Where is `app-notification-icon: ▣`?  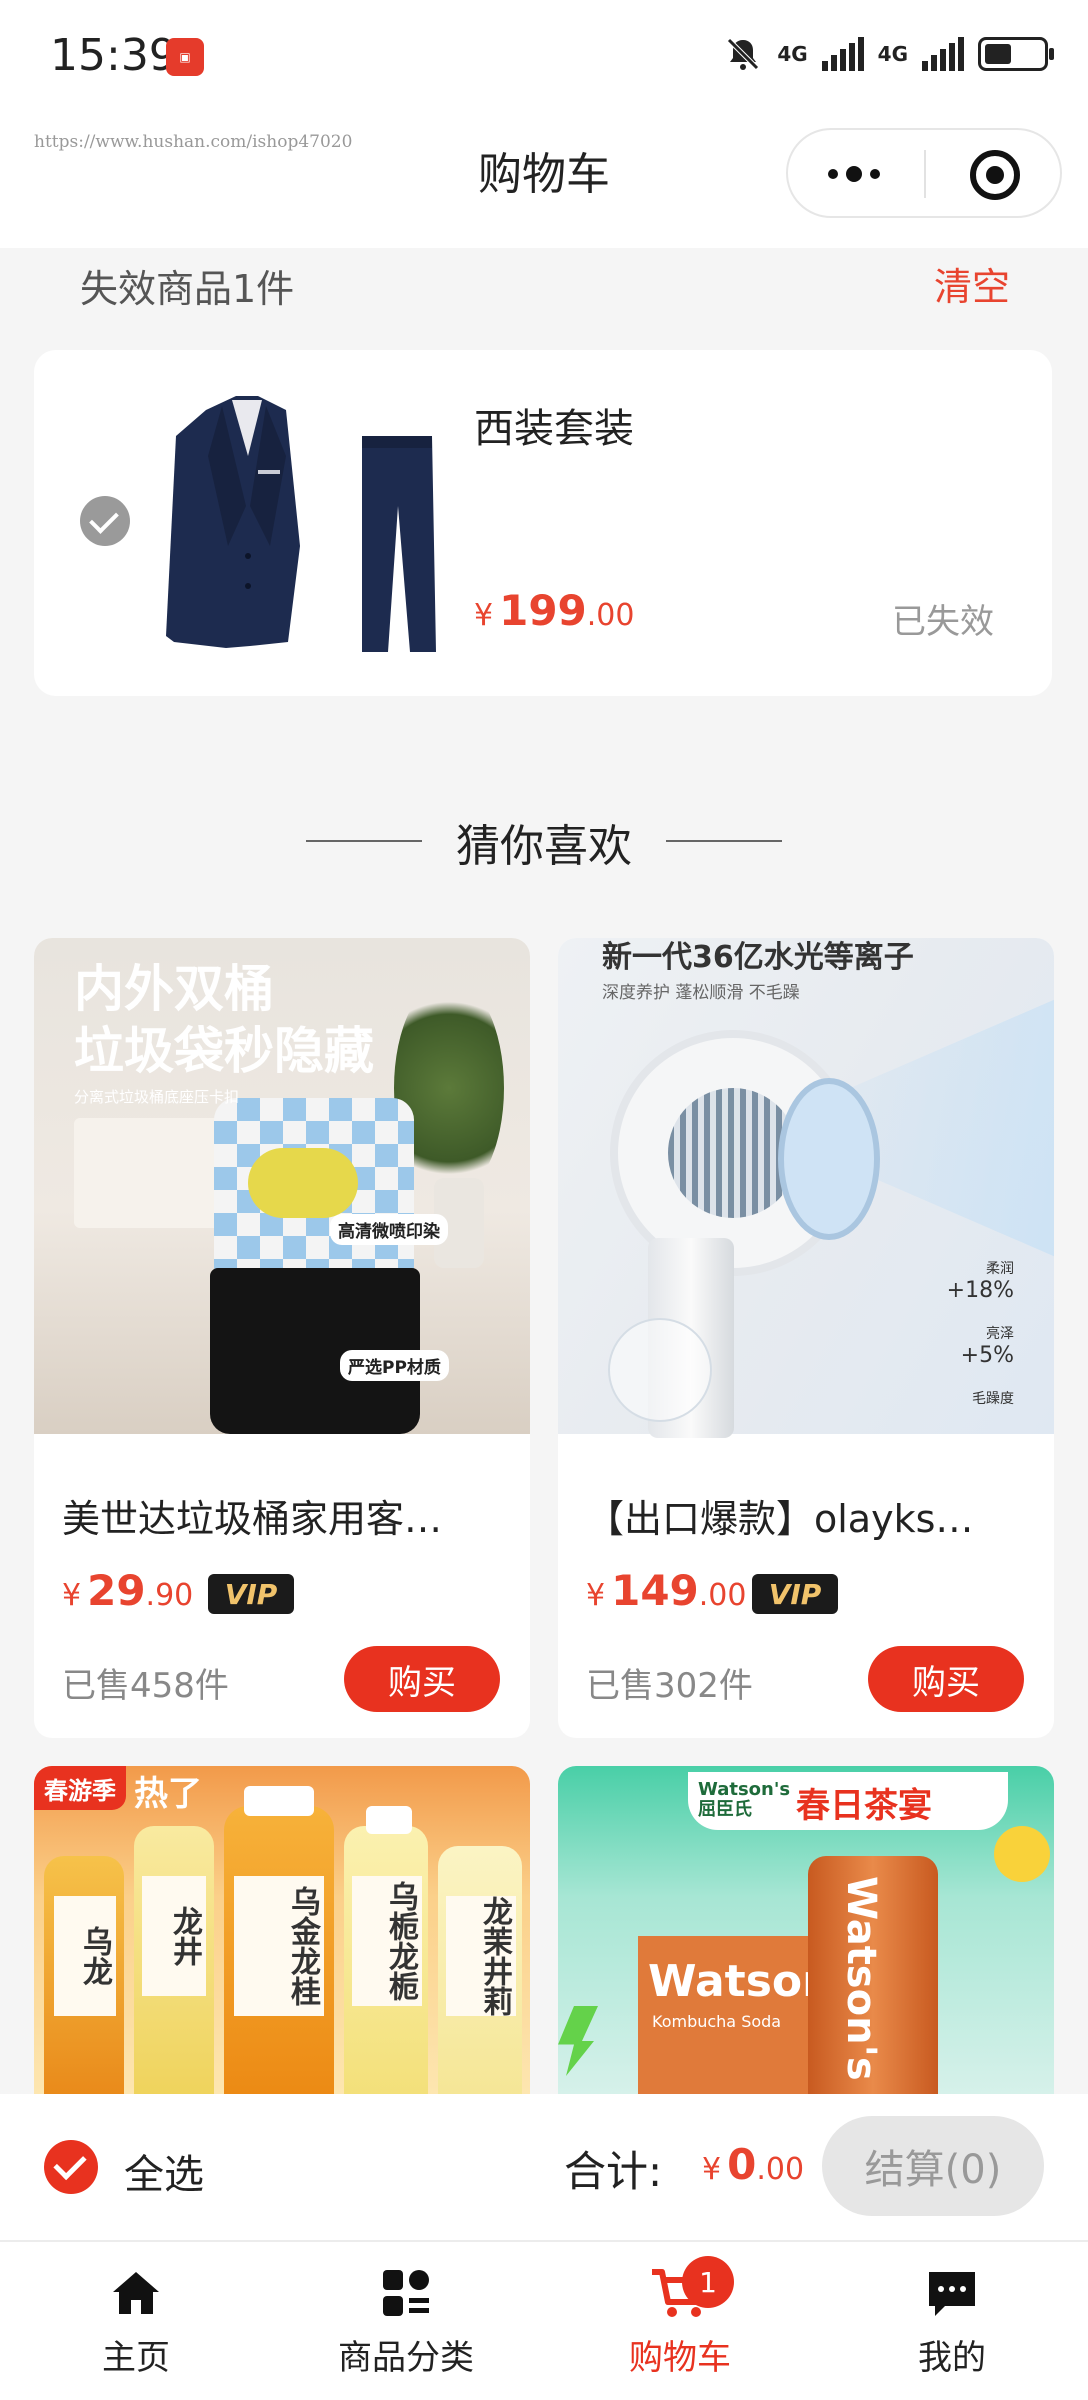 app-notification-icon: ▣ is located at coordinates (185, 57).